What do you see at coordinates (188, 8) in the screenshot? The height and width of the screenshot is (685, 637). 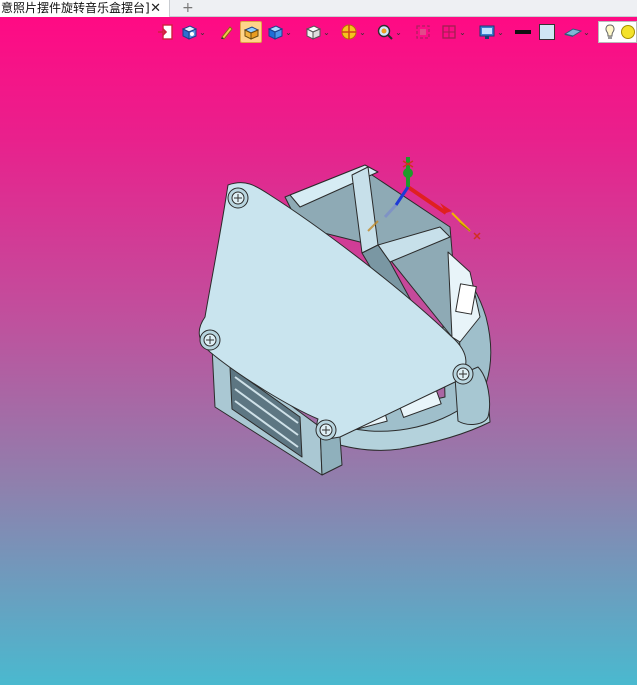 I see `new-tab-icon: +` at bounding box center [188, 8].